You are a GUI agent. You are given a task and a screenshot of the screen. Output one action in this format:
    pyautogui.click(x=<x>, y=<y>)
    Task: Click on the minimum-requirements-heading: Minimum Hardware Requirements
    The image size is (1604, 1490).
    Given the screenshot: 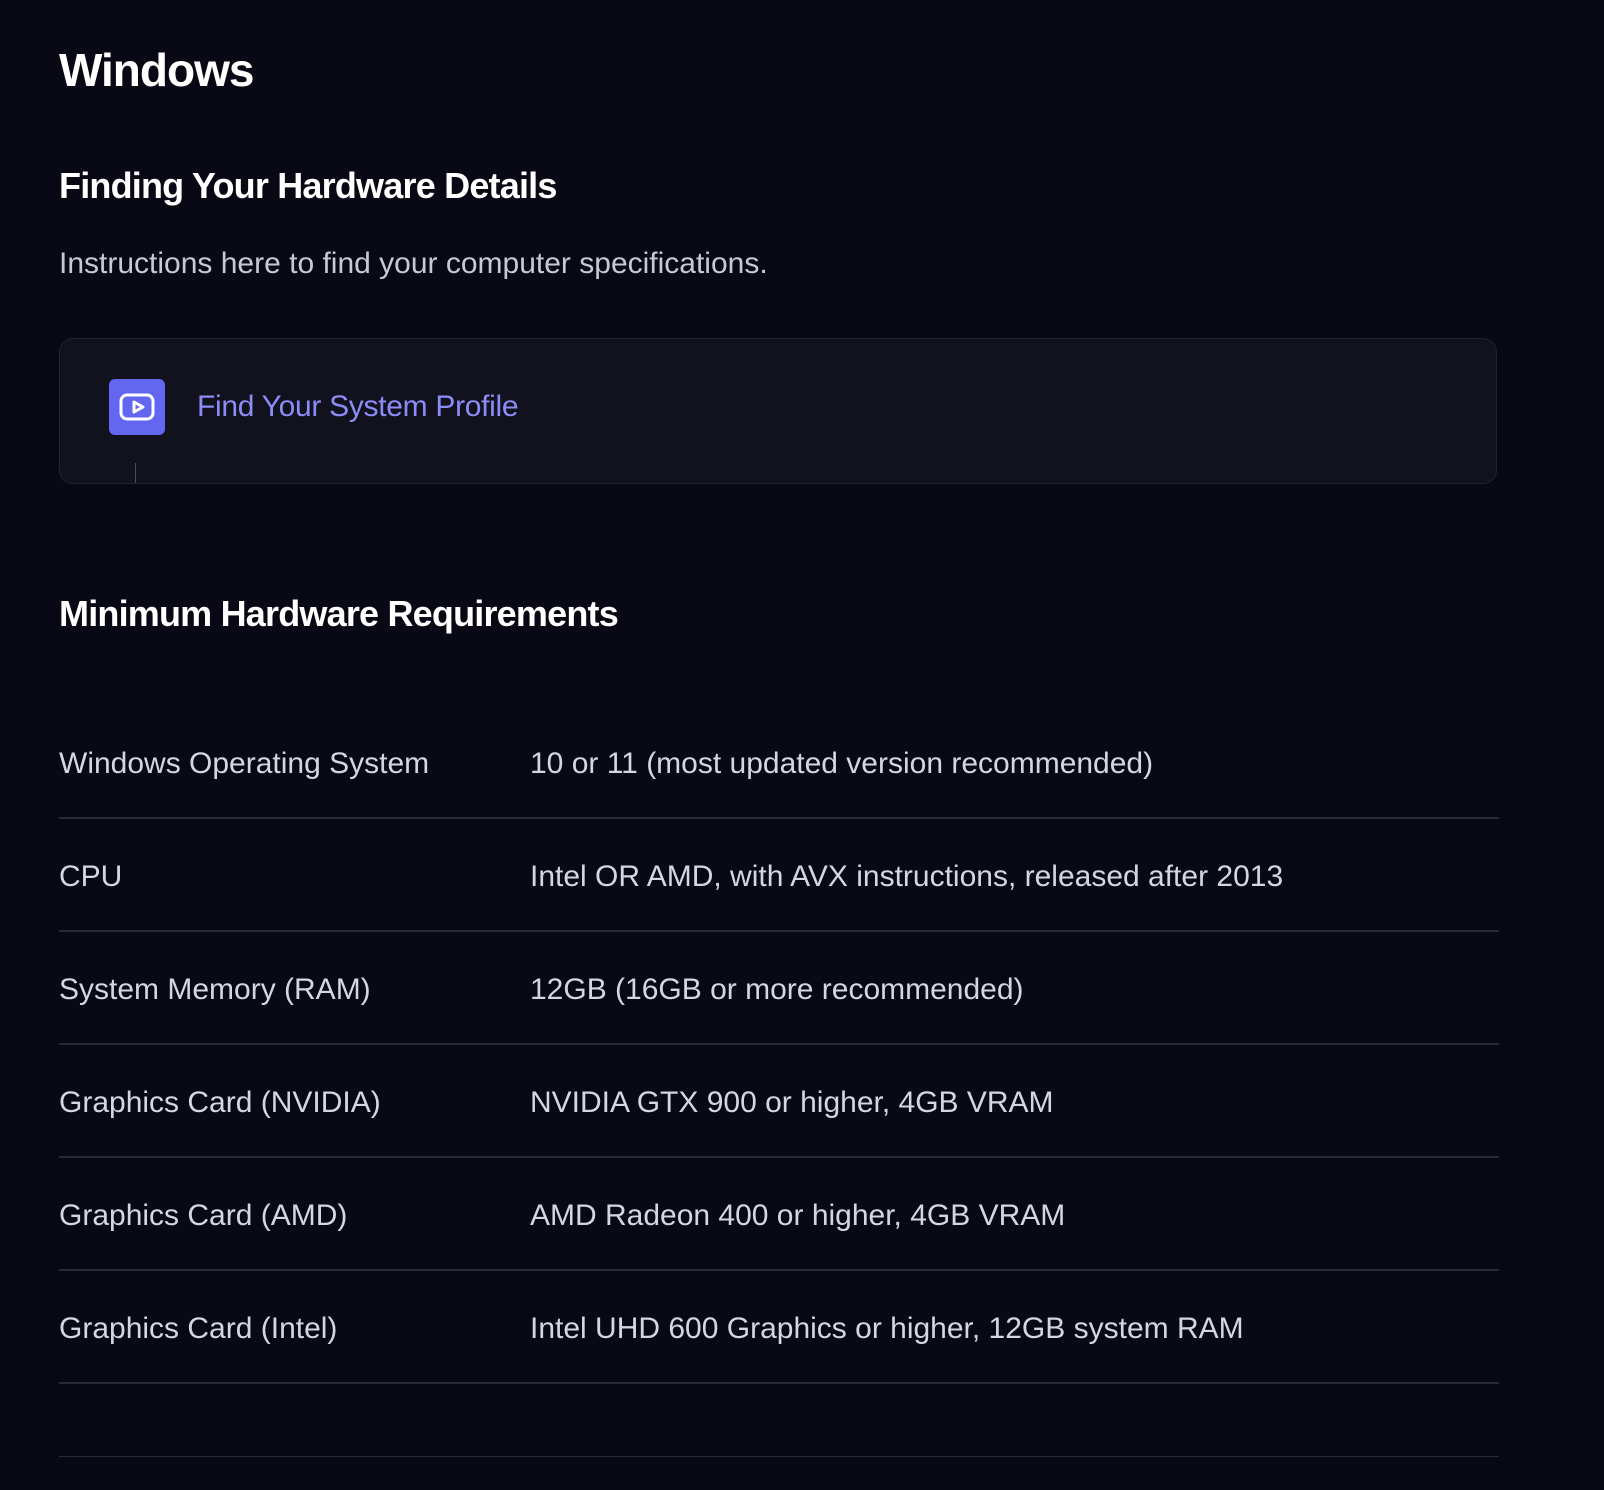 What is the action you would take?
    pyautogui.click(x=339, y=613)
    